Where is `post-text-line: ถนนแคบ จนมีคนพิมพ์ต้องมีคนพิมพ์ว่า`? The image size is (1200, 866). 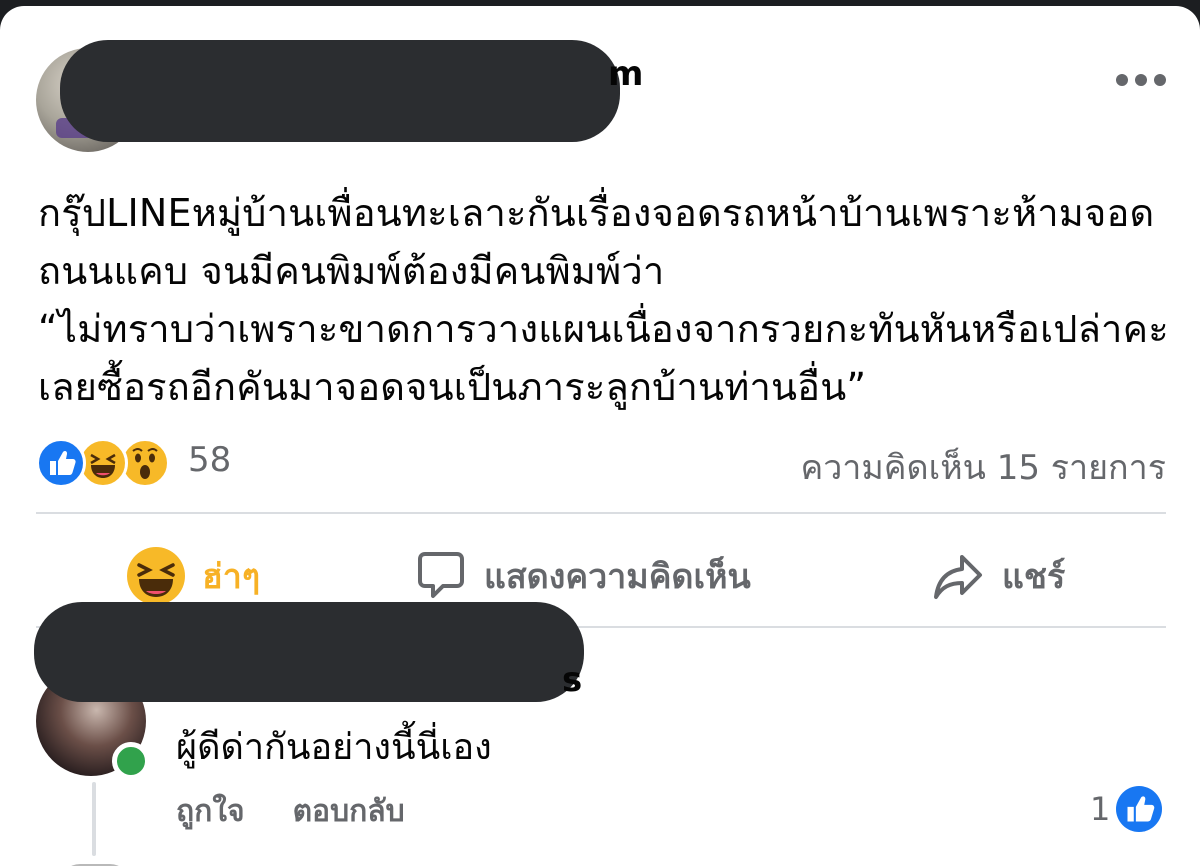
post-text-line: ถนนแคบ จนมีคนพิมพ์ต้องมีคนพิมพ์ว่า is located at coordinates (351, 271).